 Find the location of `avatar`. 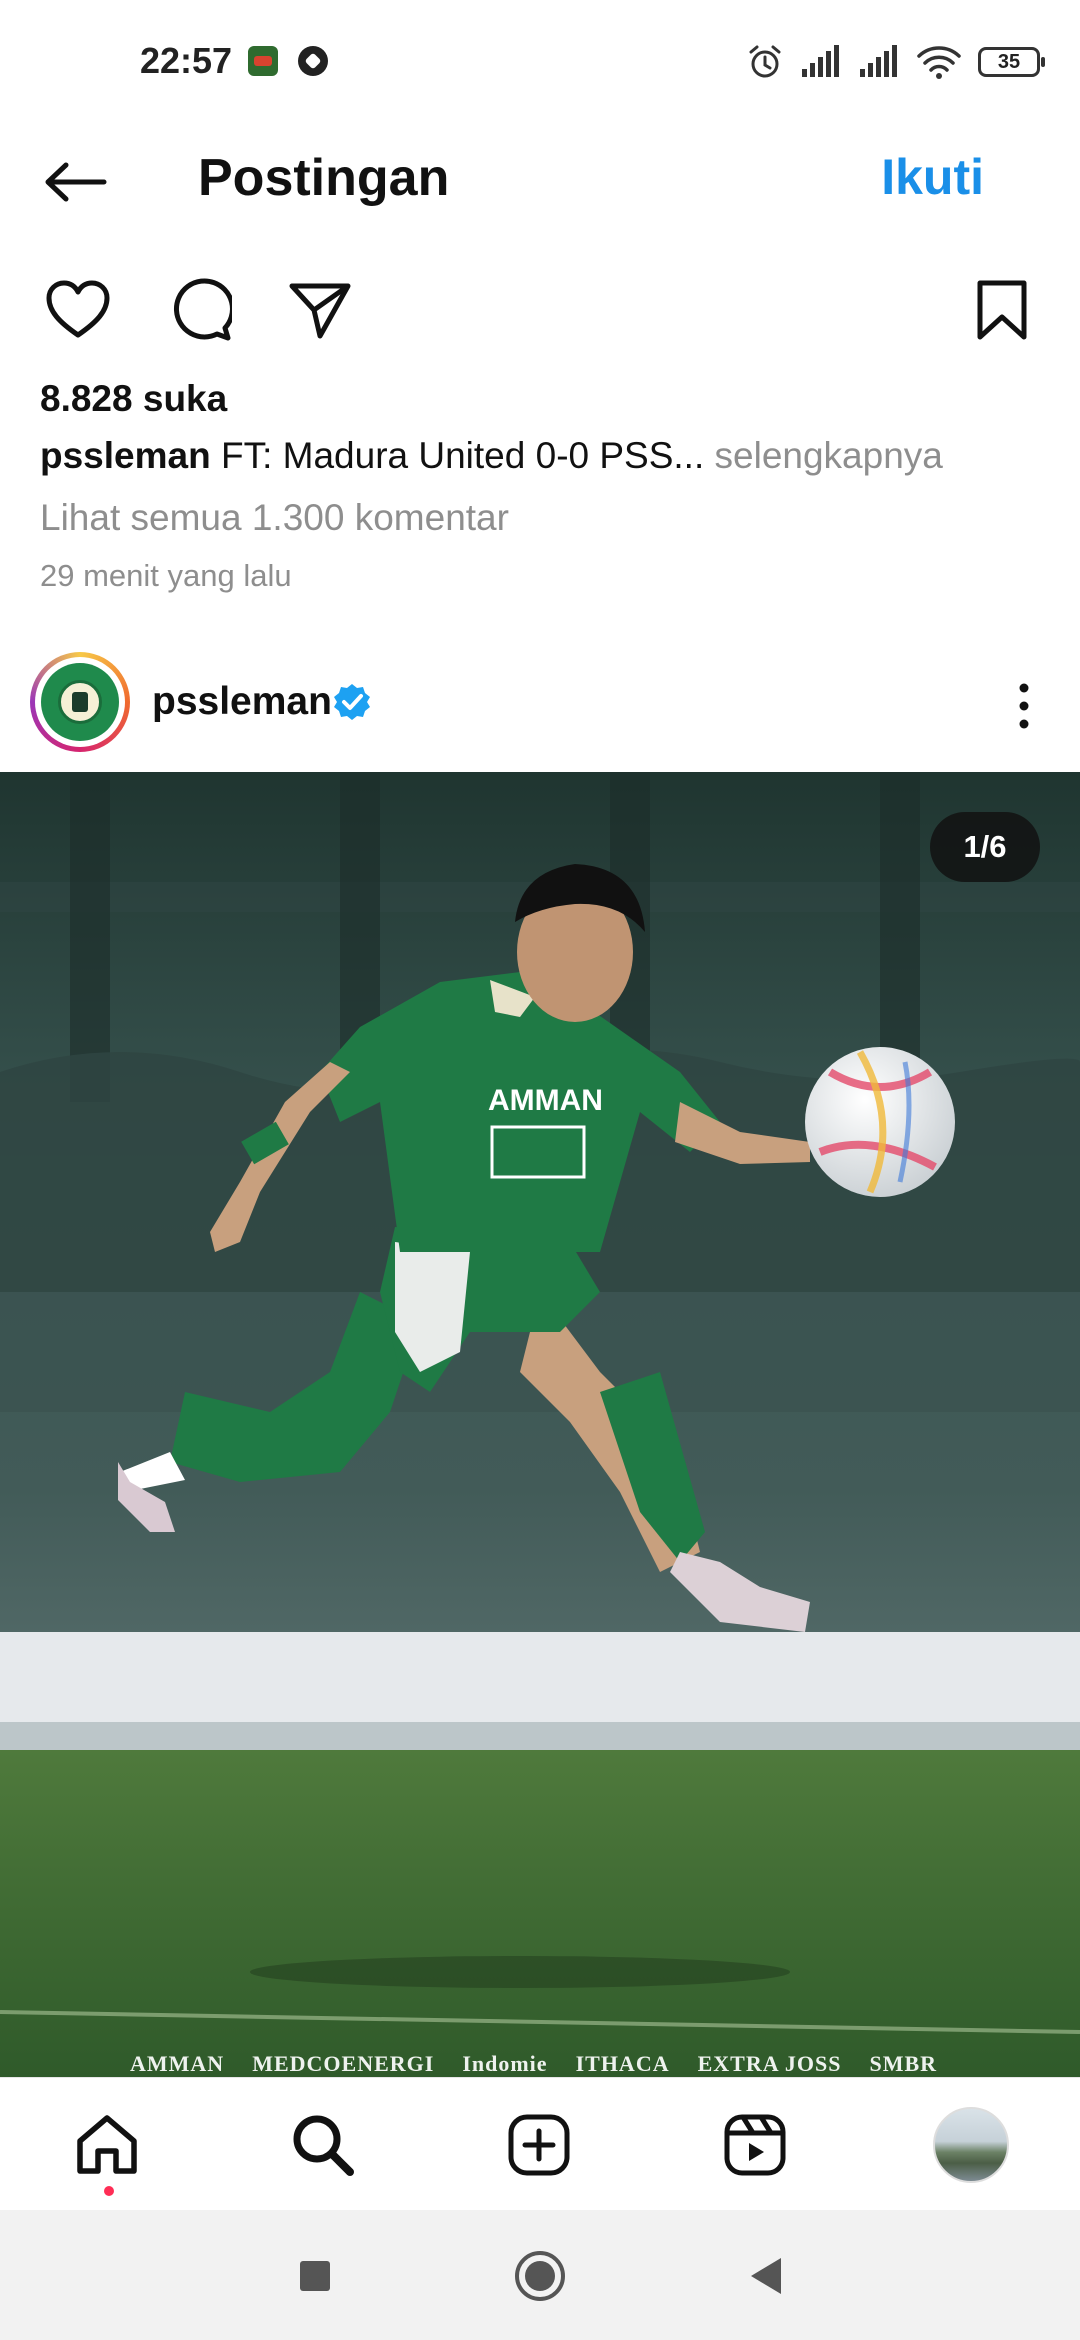

avatar is located at coordinates (80, 702).